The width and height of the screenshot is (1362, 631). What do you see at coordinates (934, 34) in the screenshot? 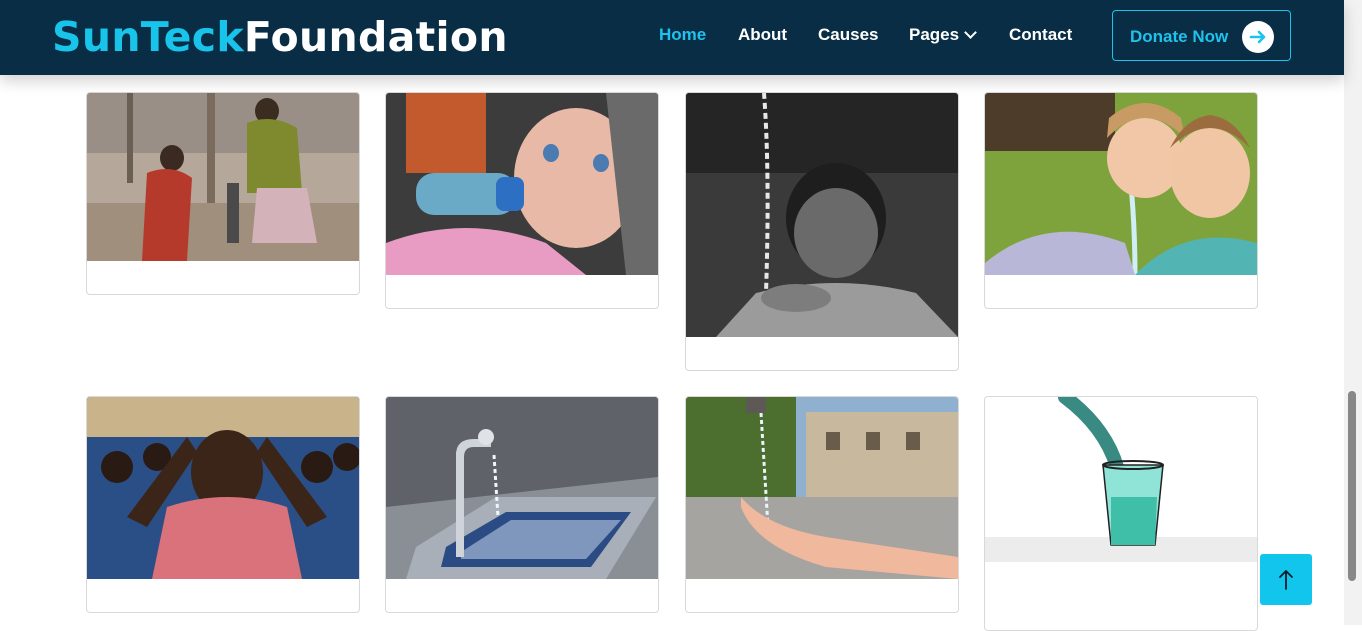
I see `nav-pages-label: Pages` at bounding box center [934, 34].